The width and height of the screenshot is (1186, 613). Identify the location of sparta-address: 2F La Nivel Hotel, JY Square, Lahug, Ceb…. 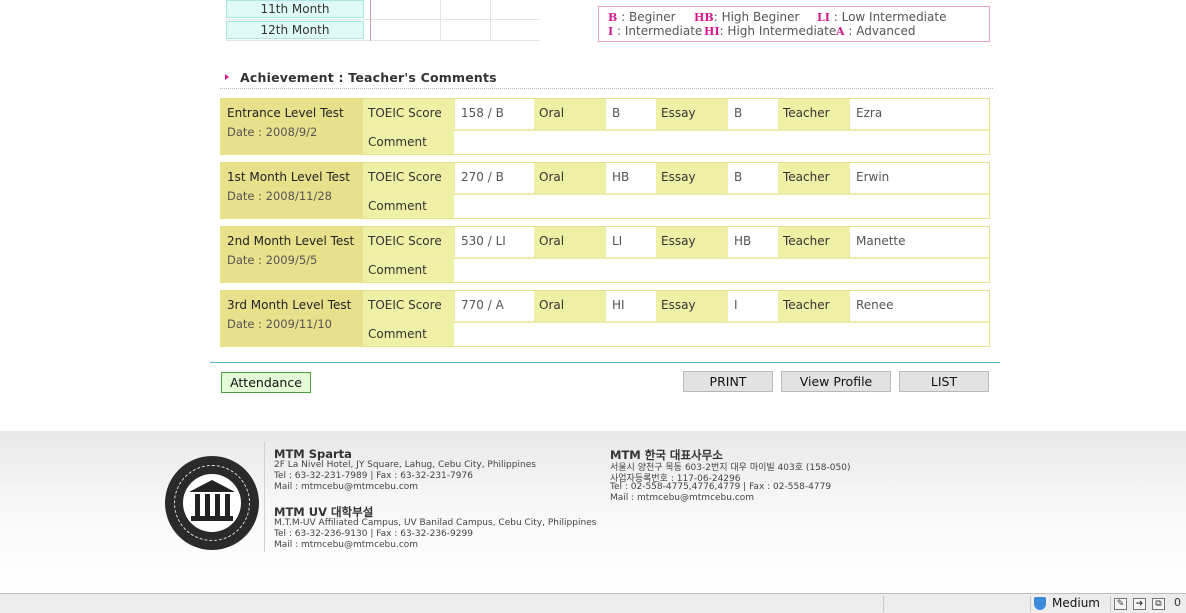
(405, 465).